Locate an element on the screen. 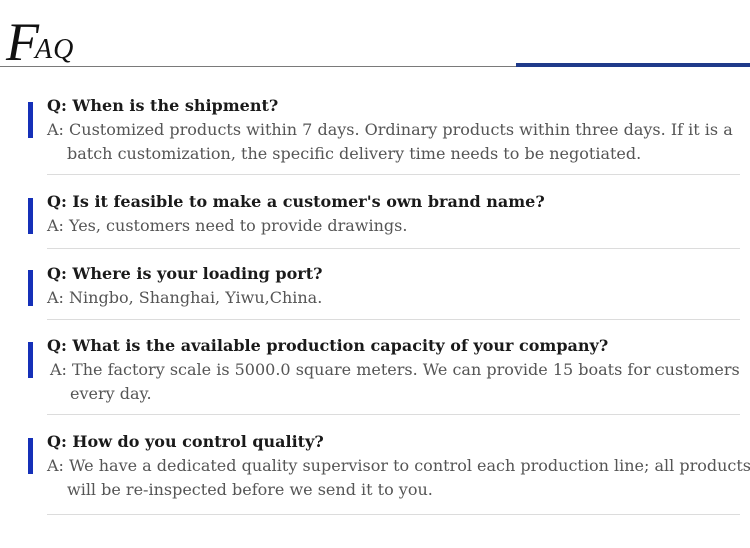 The image size is (750, 548). faq-answer: A: Ningbo, Shanghai, Yiwu,China. is located at coordinates (185, 297).